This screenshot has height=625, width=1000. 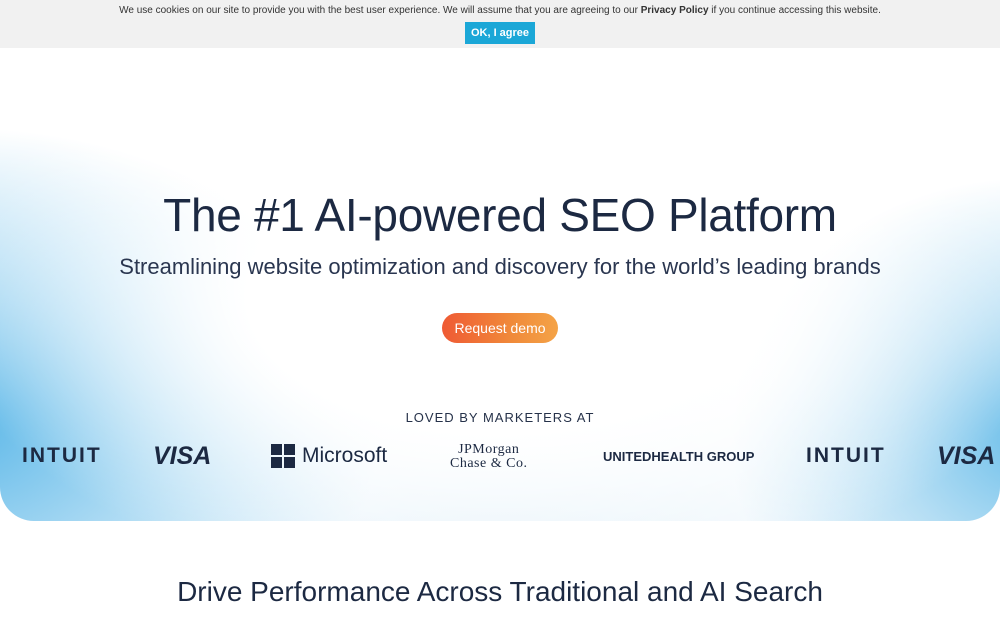 I want to click on intuit-logo: INTUIT, so click(x=62, y=455).